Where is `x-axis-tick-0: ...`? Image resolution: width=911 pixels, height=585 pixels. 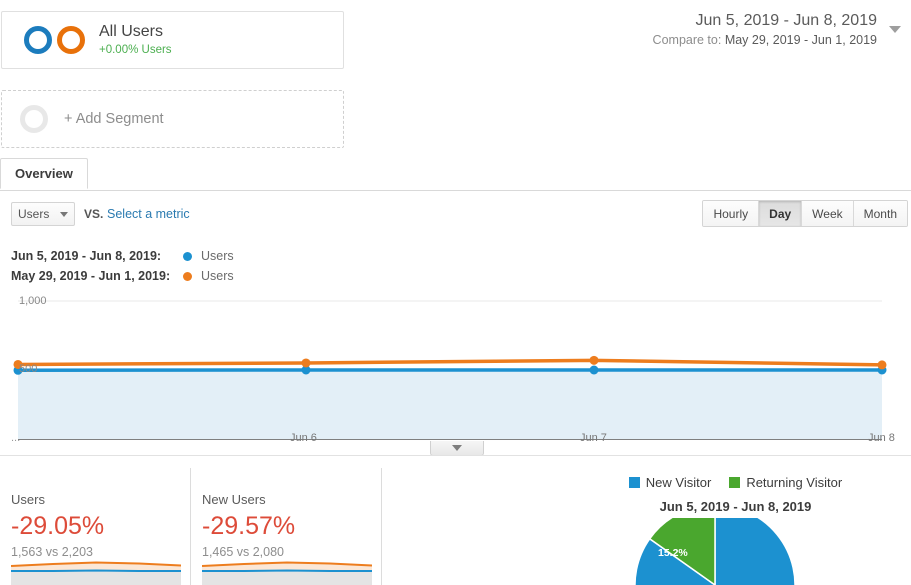
x-axis-tick-0: ... is located at coordinates (16, 438).